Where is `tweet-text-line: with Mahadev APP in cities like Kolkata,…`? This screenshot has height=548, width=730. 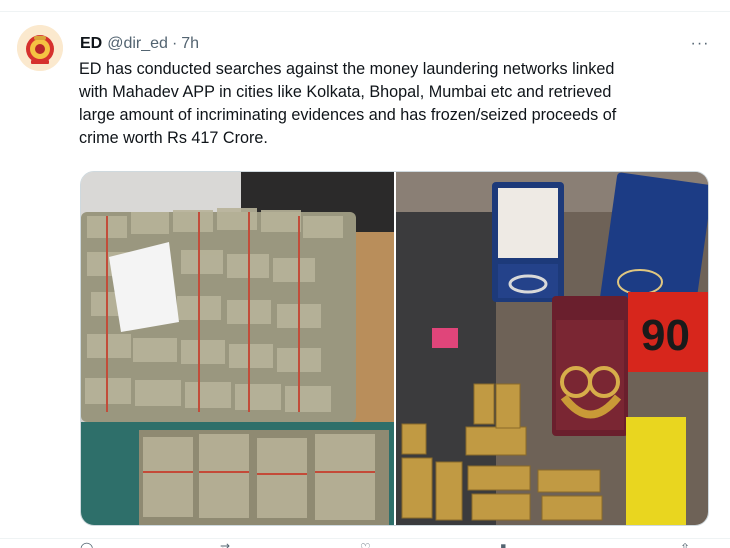
tweet-text-line: with Mahadev APP in cities like Kolkata,… is located at coordinates (345, 92).